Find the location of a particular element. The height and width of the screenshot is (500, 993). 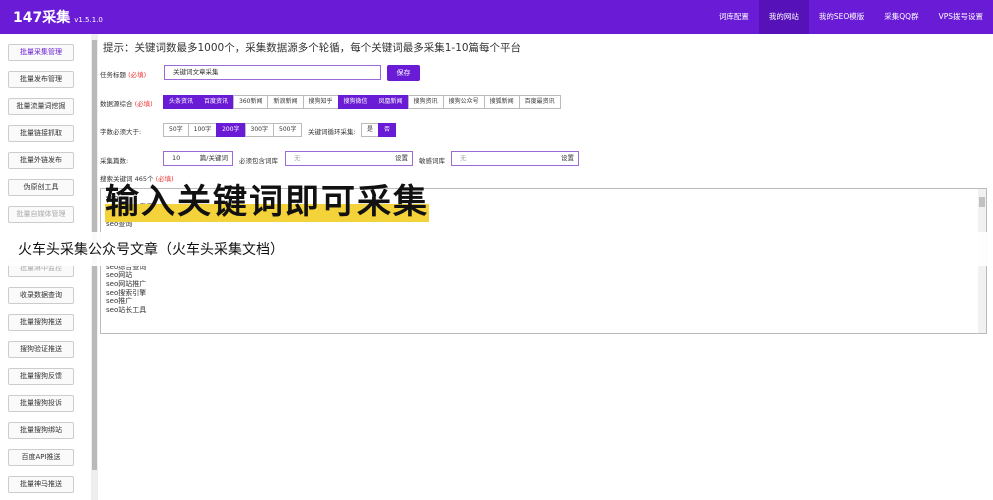

nav-lexicon-config: 词库配置 is located at coordinates (734, 17).